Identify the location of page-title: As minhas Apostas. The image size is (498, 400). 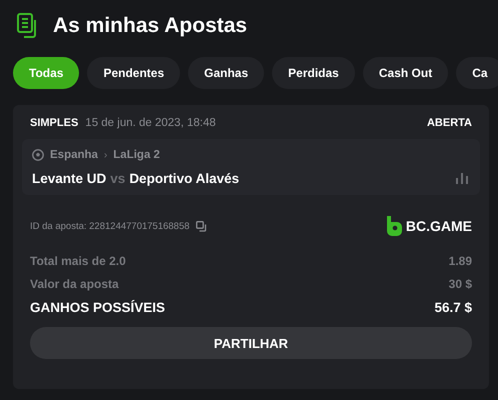
(150, 26).